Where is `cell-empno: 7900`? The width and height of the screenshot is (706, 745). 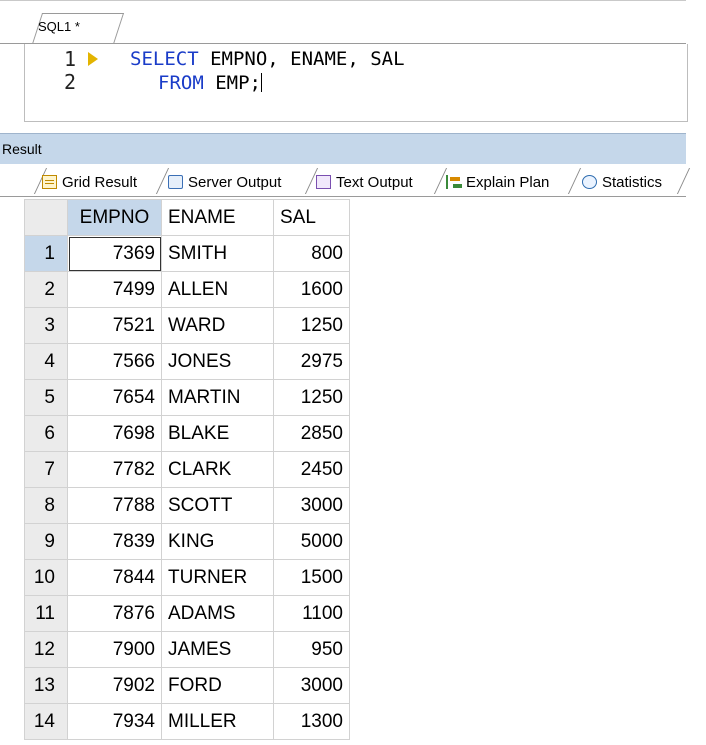
cell-empno: 7900 is located at coordinates (114, 649).